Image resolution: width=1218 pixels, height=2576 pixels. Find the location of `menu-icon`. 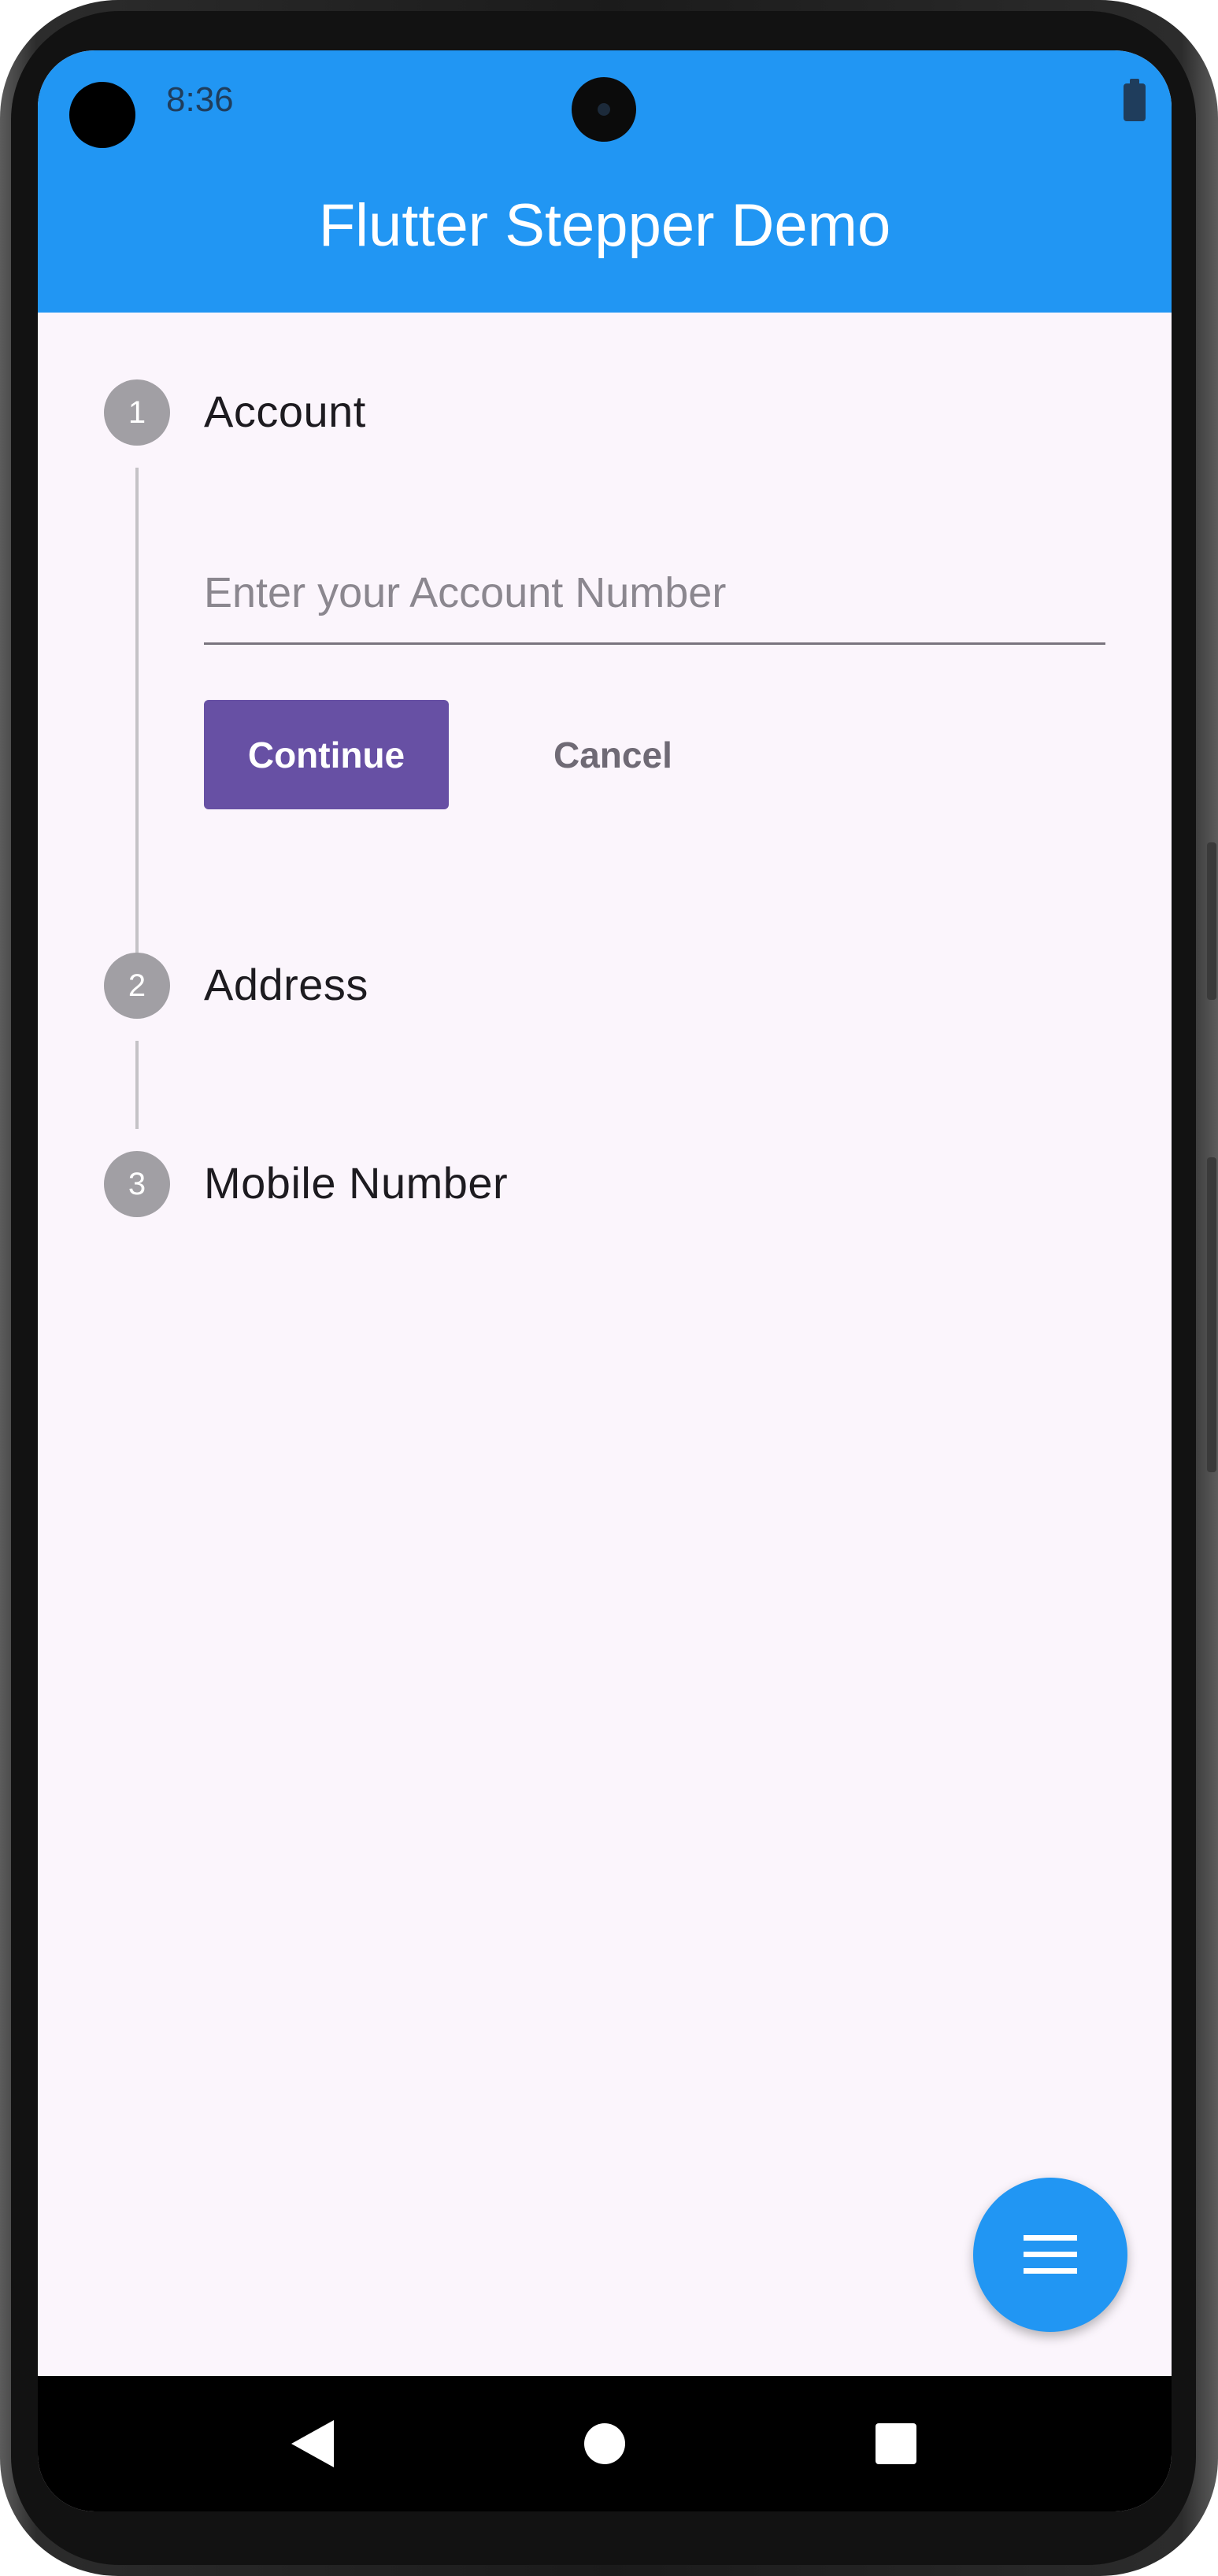

menu-icon is located at coordinates (1050, 2254).